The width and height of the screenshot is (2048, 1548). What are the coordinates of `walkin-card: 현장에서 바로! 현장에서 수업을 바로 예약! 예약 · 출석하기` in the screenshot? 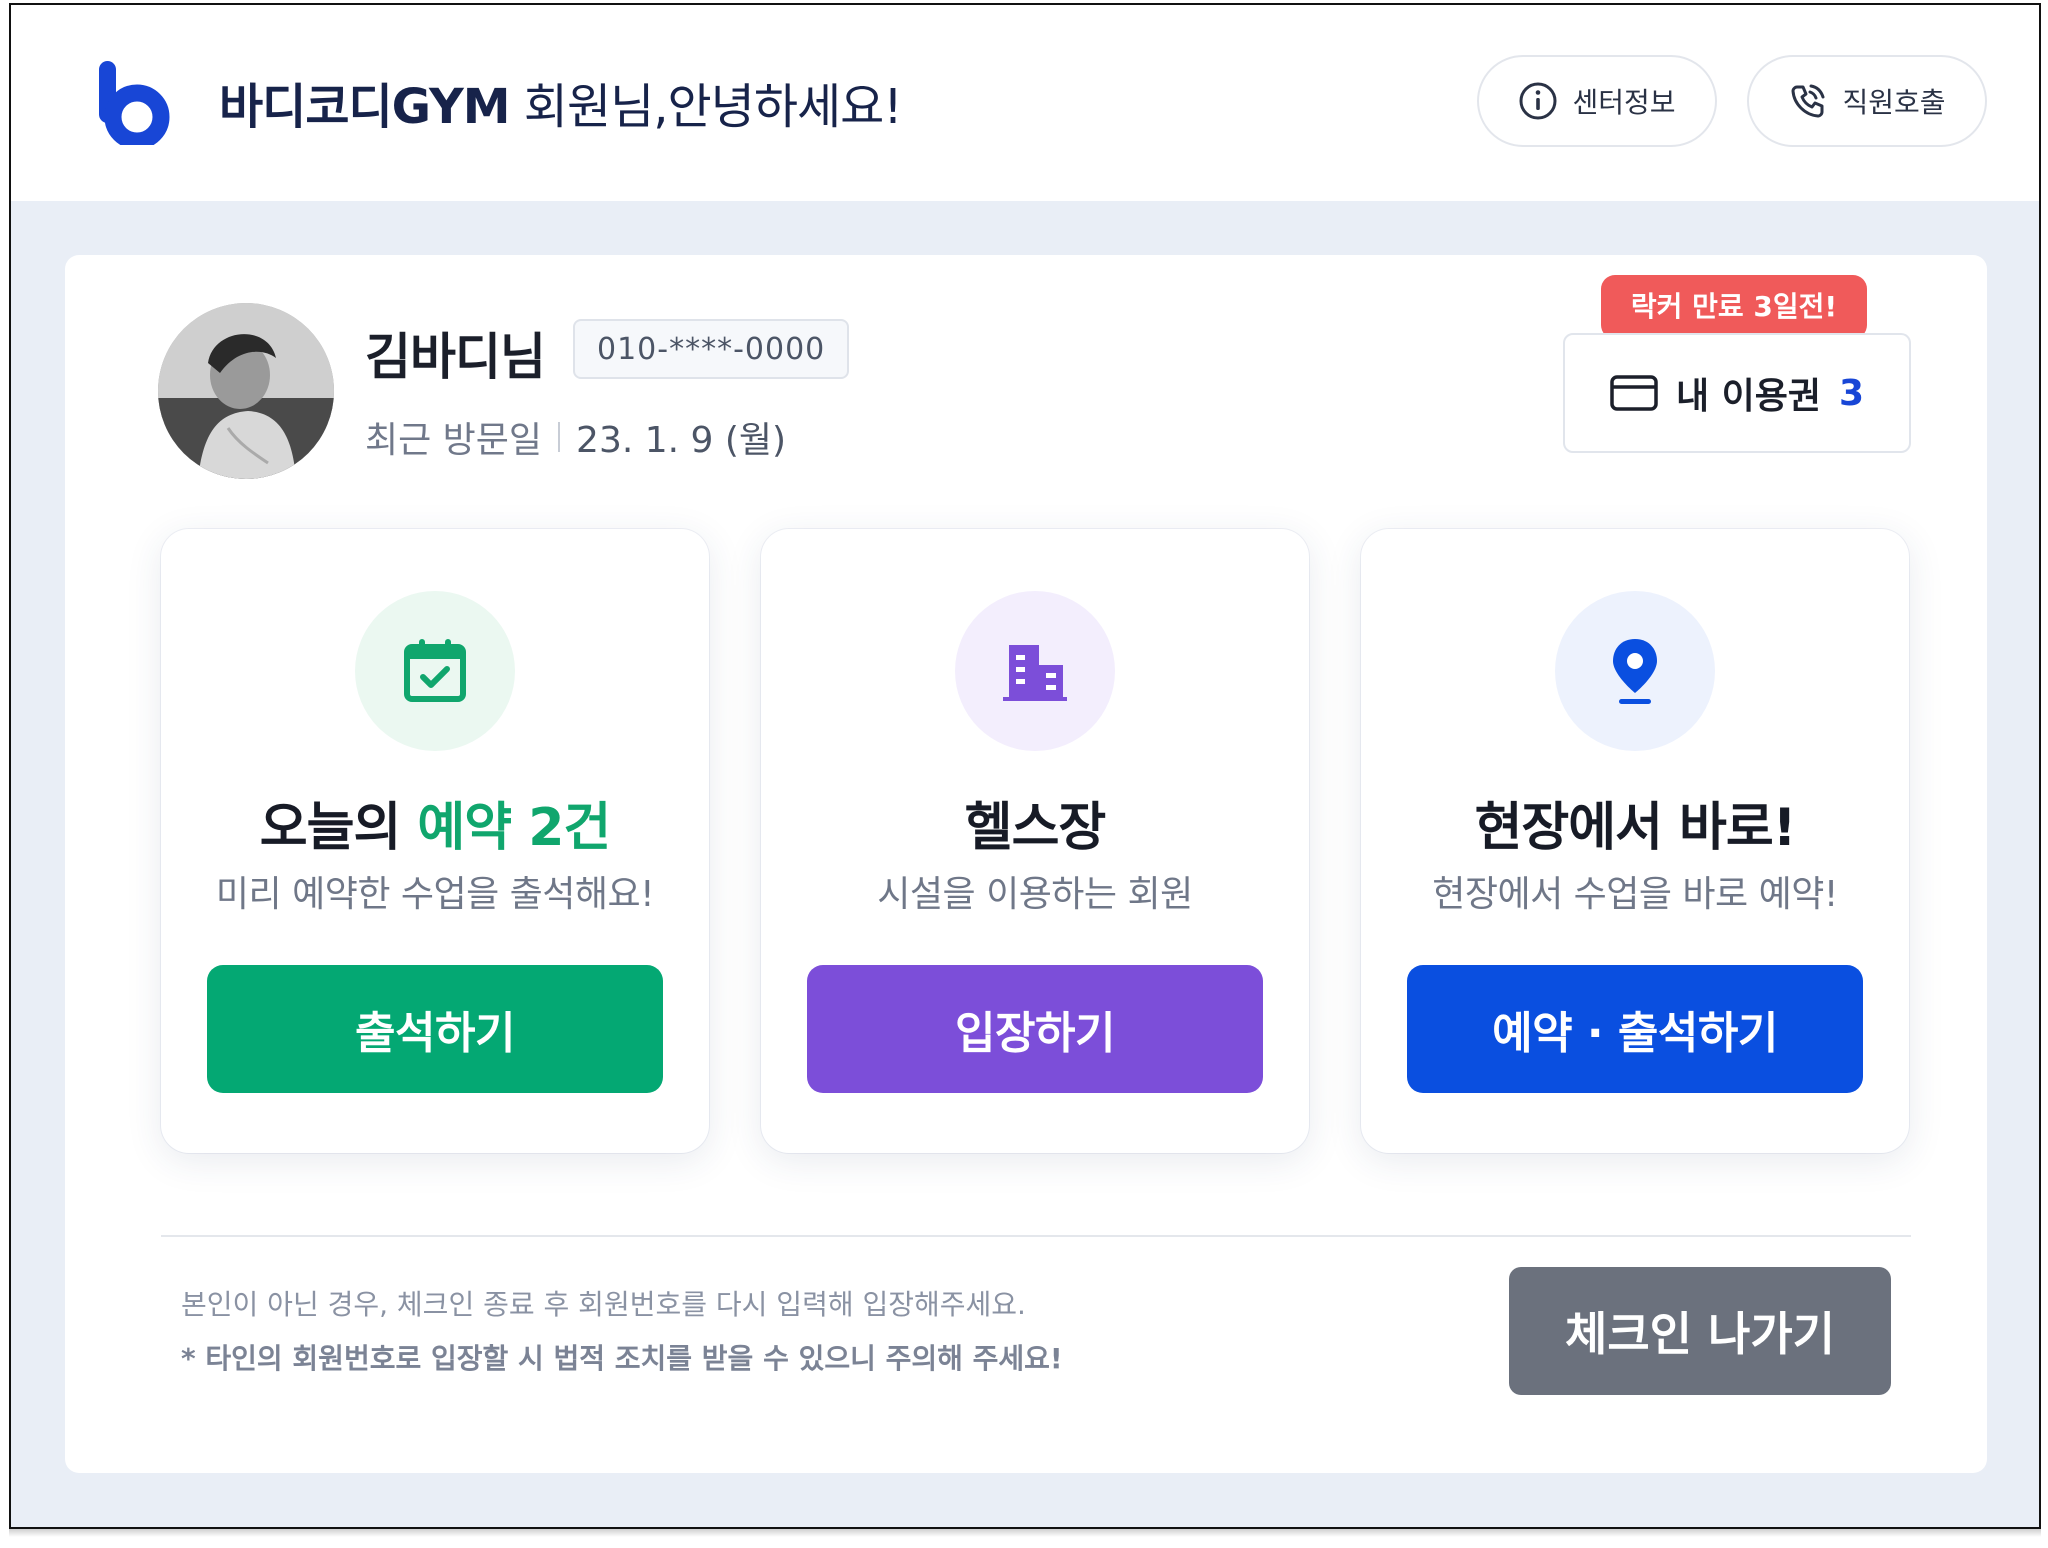 It's located at (1635, 841).